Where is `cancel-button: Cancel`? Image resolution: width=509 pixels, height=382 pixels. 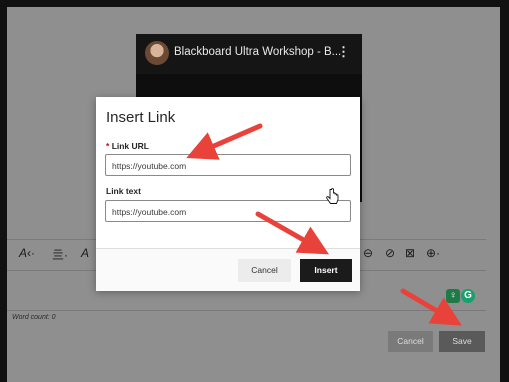
cancel-button: Cancel is located at coordinates (264, 270).